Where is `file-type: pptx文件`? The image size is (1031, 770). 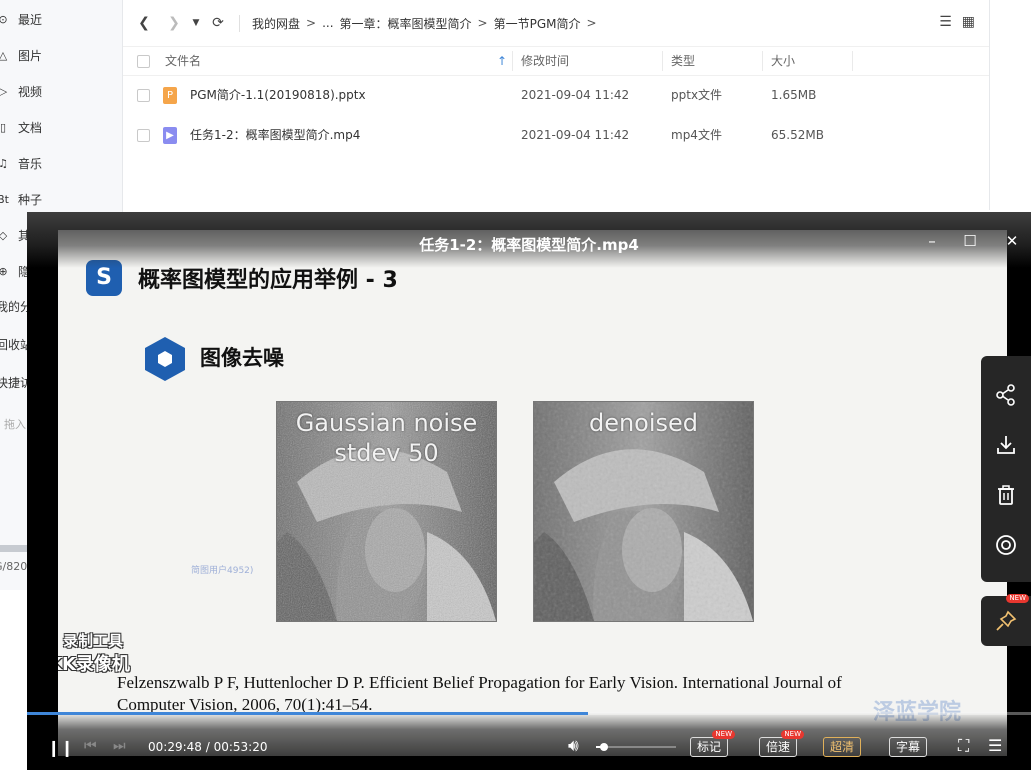
file-type: pptx文件 is located at coordinates (697, 95).